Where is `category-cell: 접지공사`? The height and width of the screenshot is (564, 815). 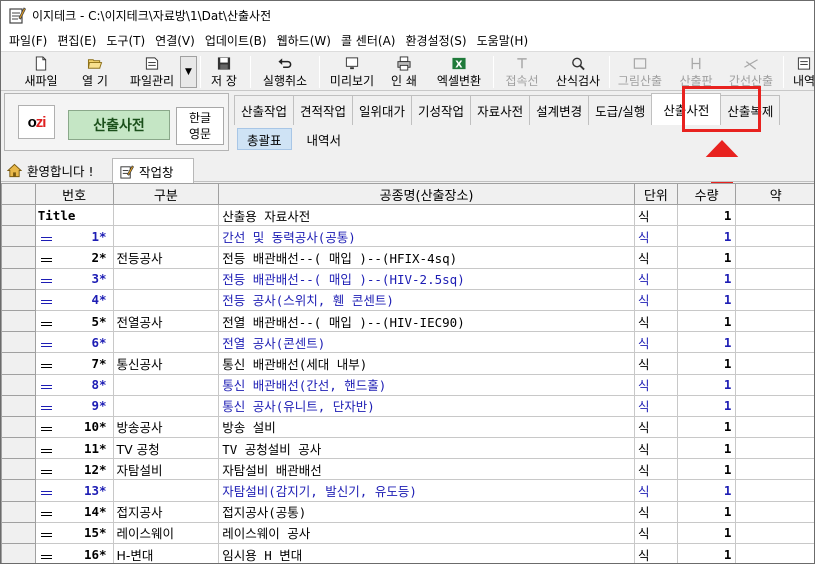 category-cell: 접지공사 is located at coordinates (166, 511).